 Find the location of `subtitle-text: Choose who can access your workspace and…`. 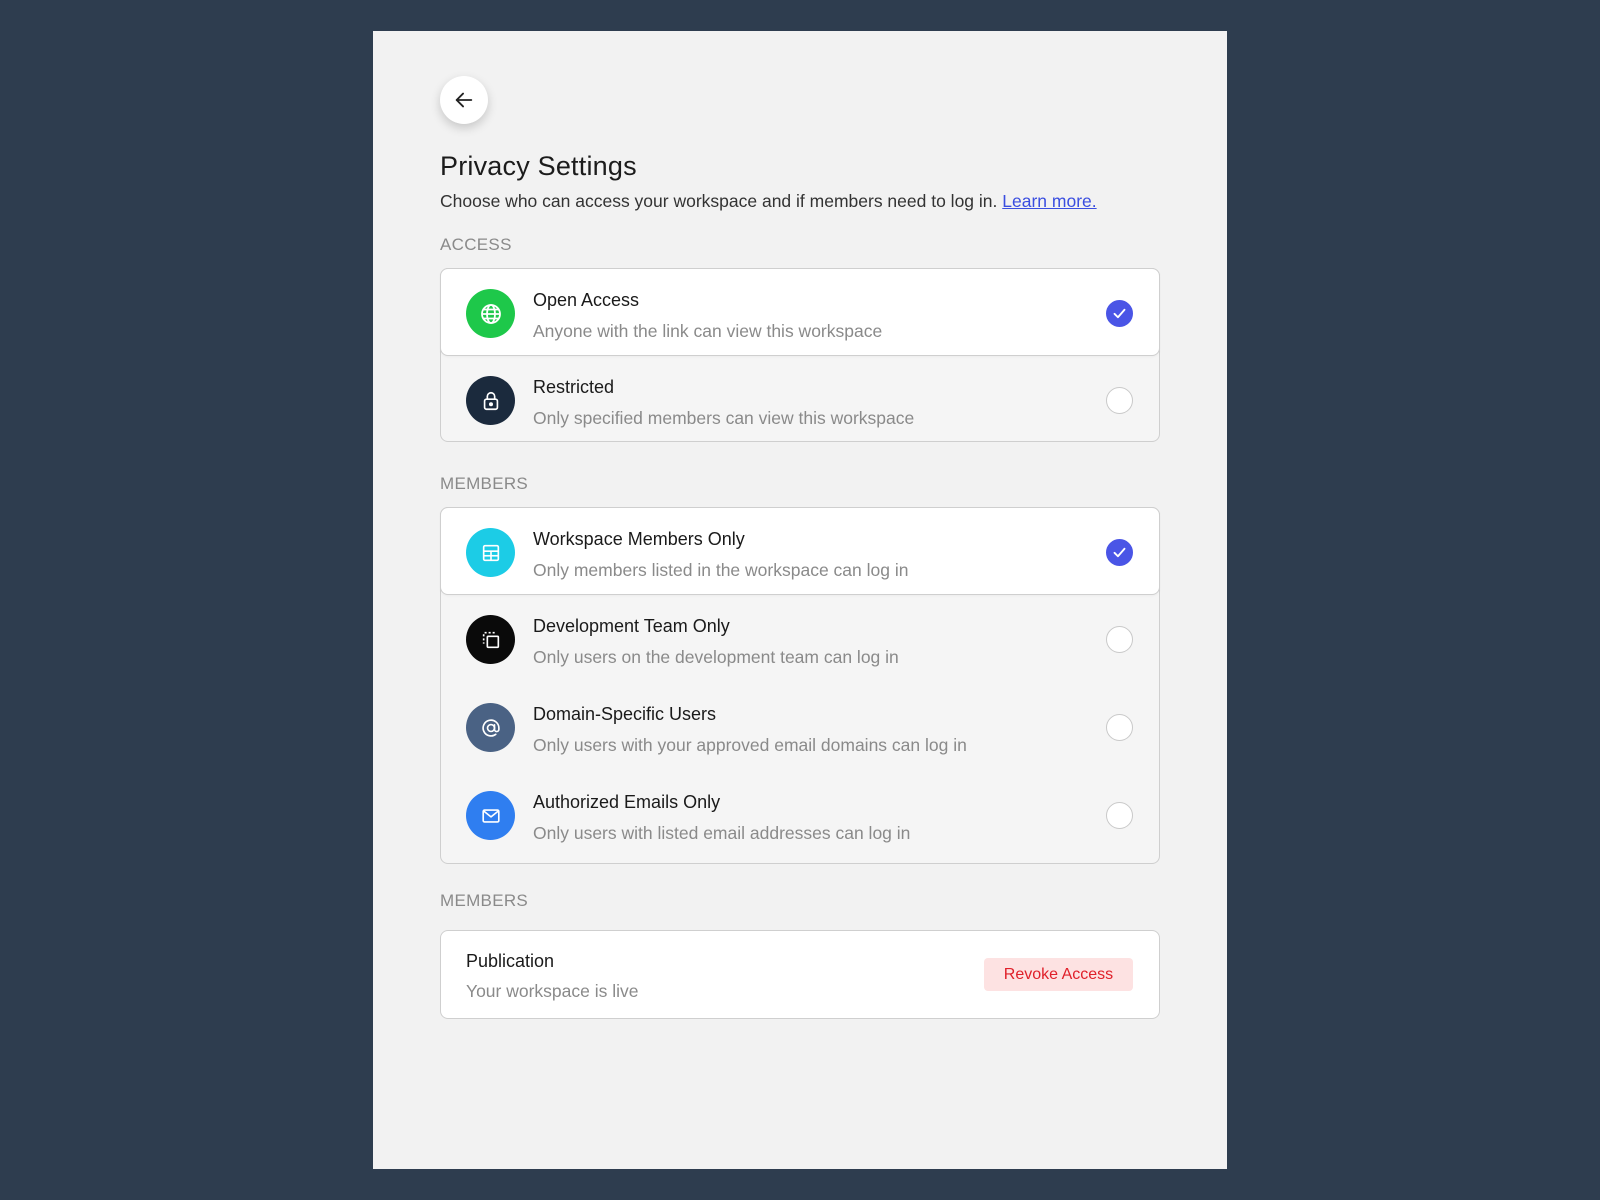

subtitle-text: Choose who can access your workspace and… is located at coordinates (719, 201).